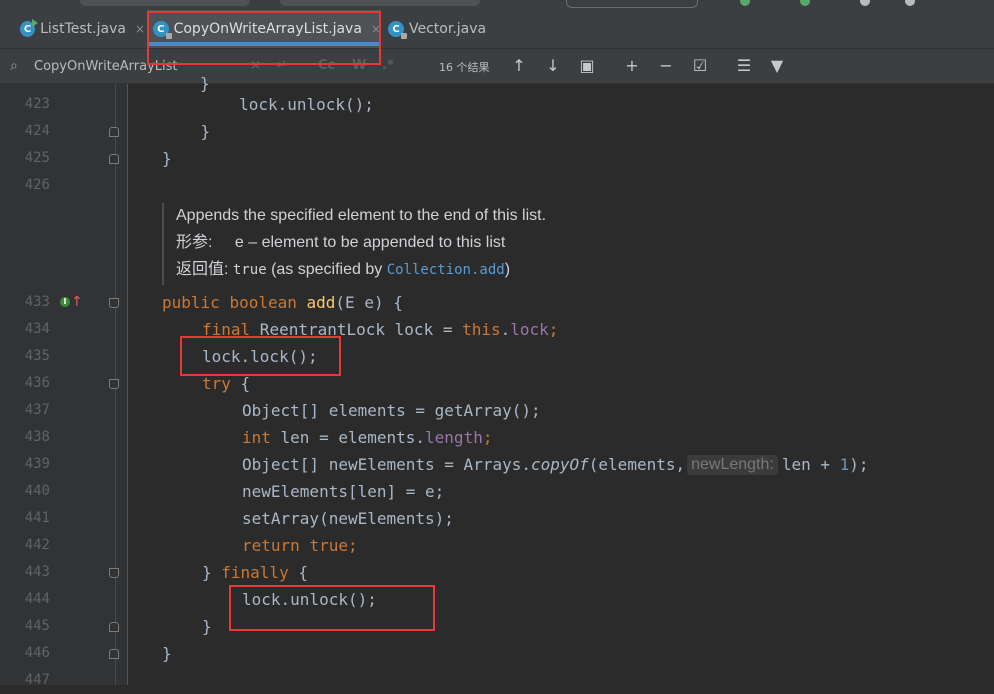  What do you see at coordinates (865, 3) in the screenshot?
I see `run-icon` at bounding box center [865, 3].